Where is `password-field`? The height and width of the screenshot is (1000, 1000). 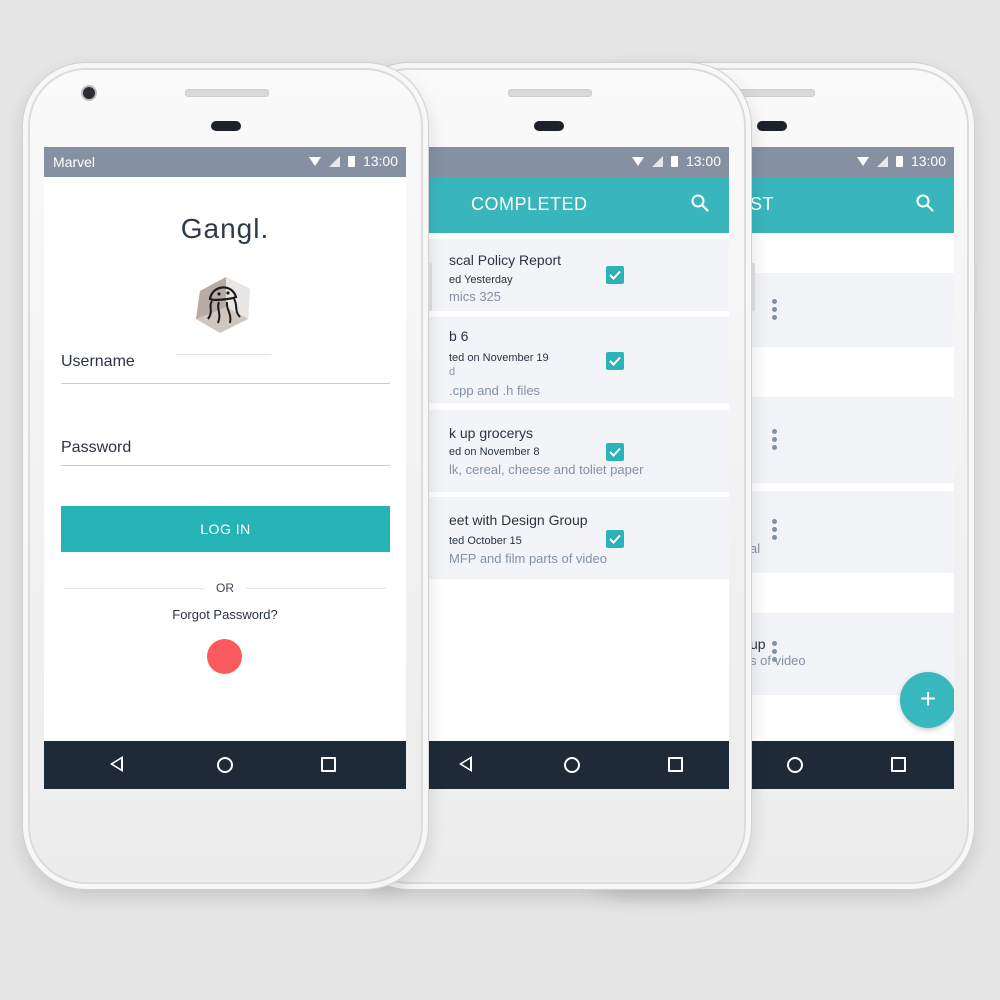 password-field is located at coordinates (225, 465).